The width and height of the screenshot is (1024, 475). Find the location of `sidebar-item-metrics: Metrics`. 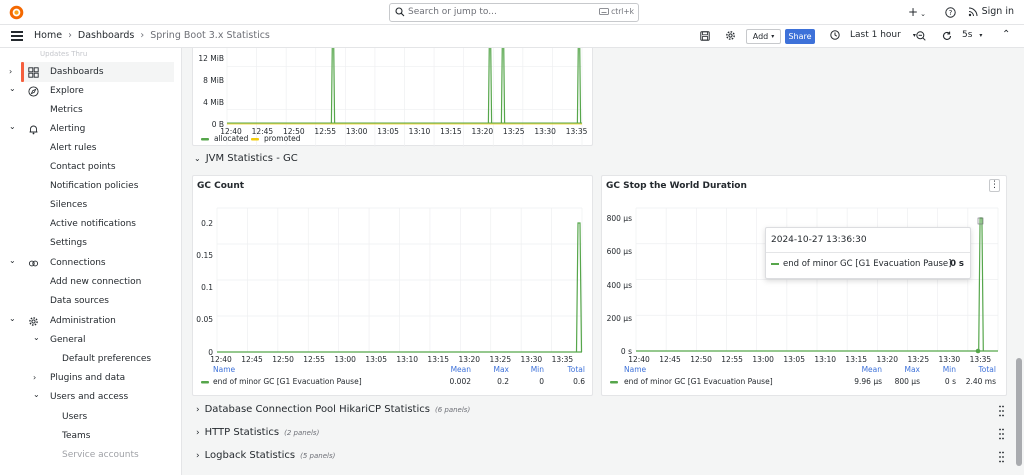

sidebar-item-metrics: Metrics is located at coordinates (90, 111).